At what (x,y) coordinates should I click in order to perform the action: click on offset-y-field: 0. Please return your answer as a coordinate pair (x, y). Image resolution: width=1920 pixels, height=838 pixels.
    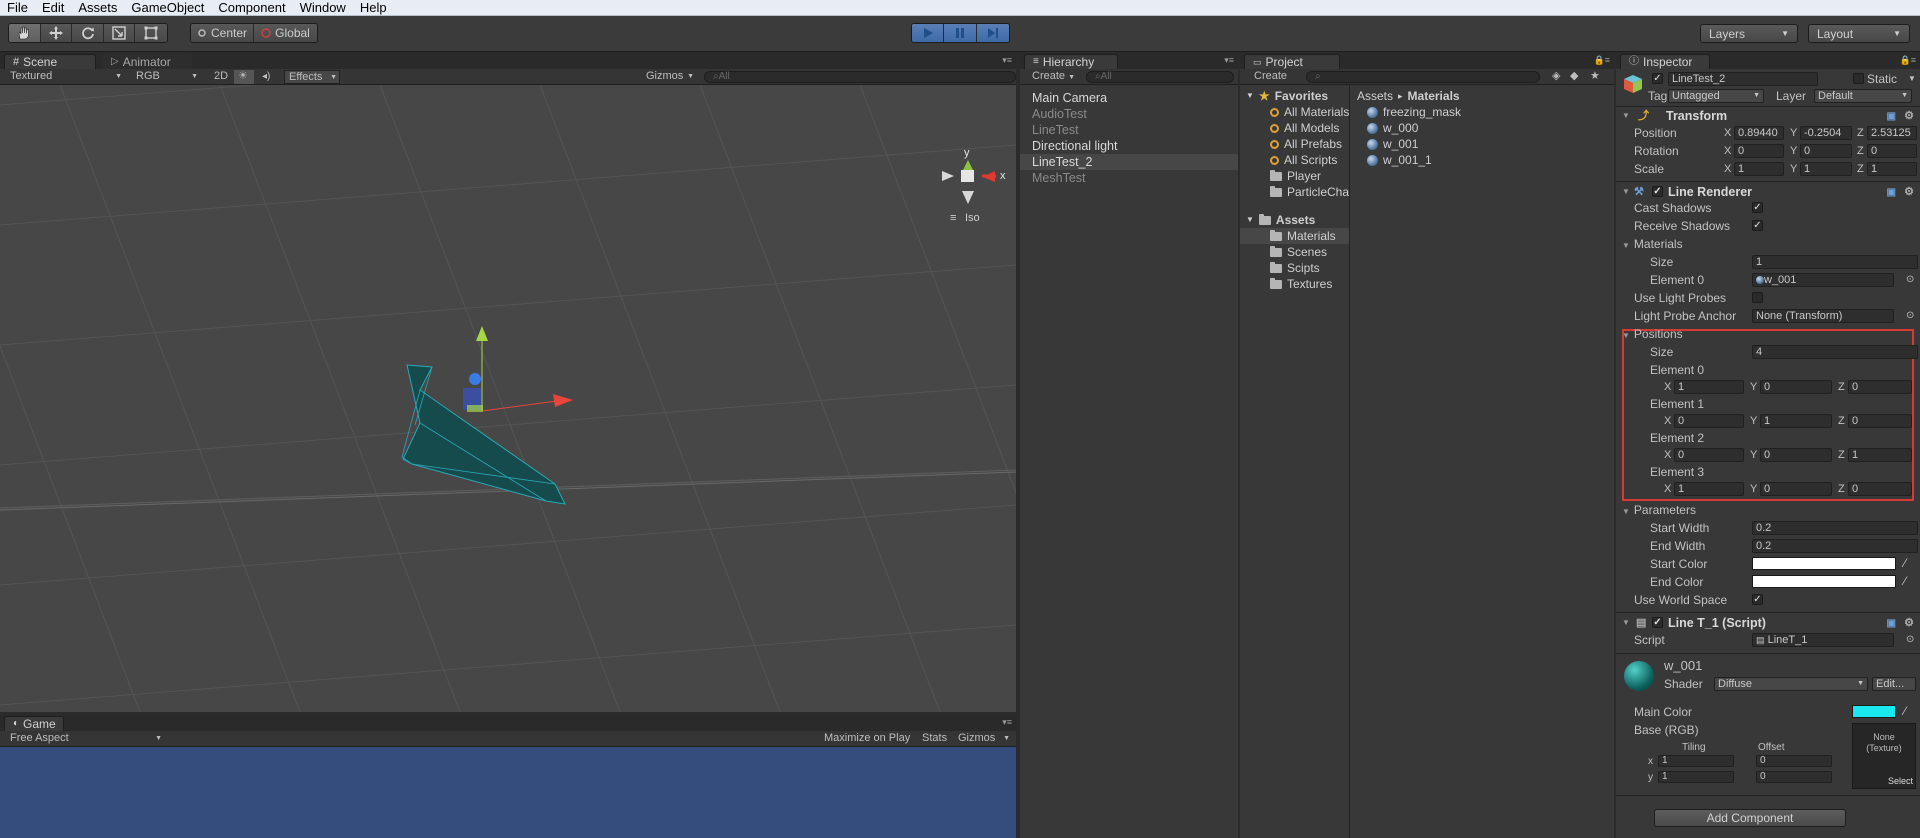
    Looking at the image, I should click on (1794, 777).